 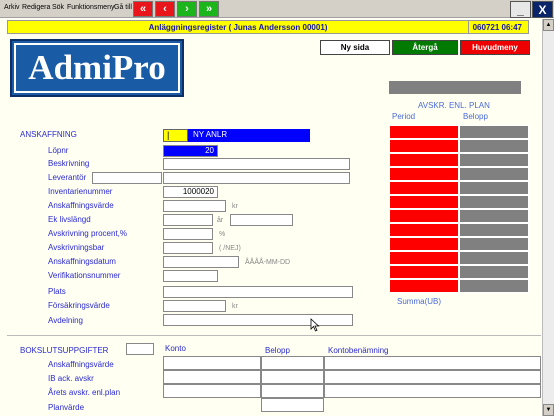 I want to click on plats-field, so click(x=258, y=292).